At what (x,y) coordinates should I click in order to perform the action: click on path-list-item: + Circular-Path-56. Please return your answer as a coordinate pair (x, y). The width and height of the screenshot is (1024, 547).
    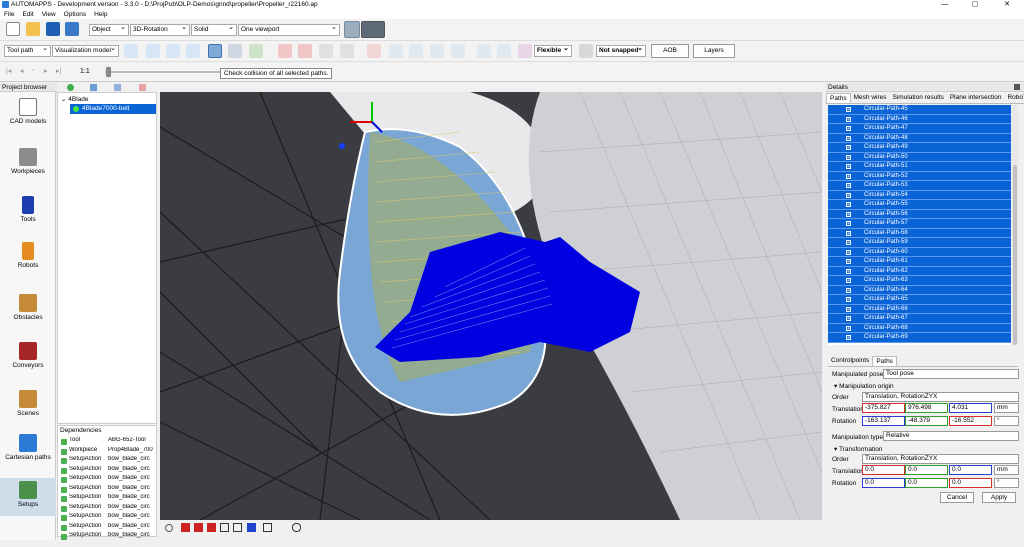
    Looking at the image, I should click on (919, 214).